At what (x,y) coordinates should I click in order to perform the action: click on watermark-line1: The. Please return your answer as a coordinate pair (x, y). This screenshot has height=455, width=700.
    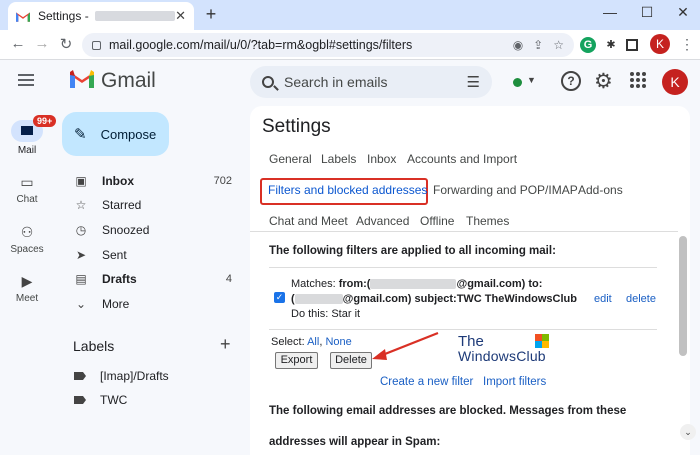
    Looking at the image, I should click on (471, 341).